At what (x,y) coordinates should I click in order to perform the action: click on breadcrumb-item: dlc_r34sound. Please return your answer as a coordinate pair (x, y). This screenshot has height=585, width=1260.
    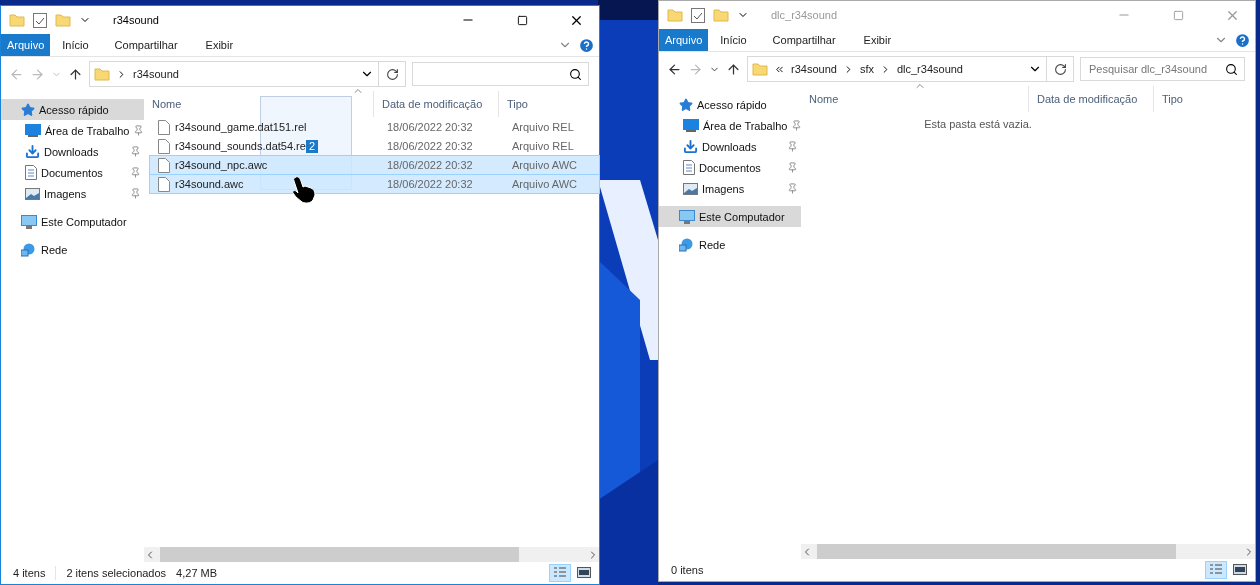
    Looking at the image, I should click on (929, 69).